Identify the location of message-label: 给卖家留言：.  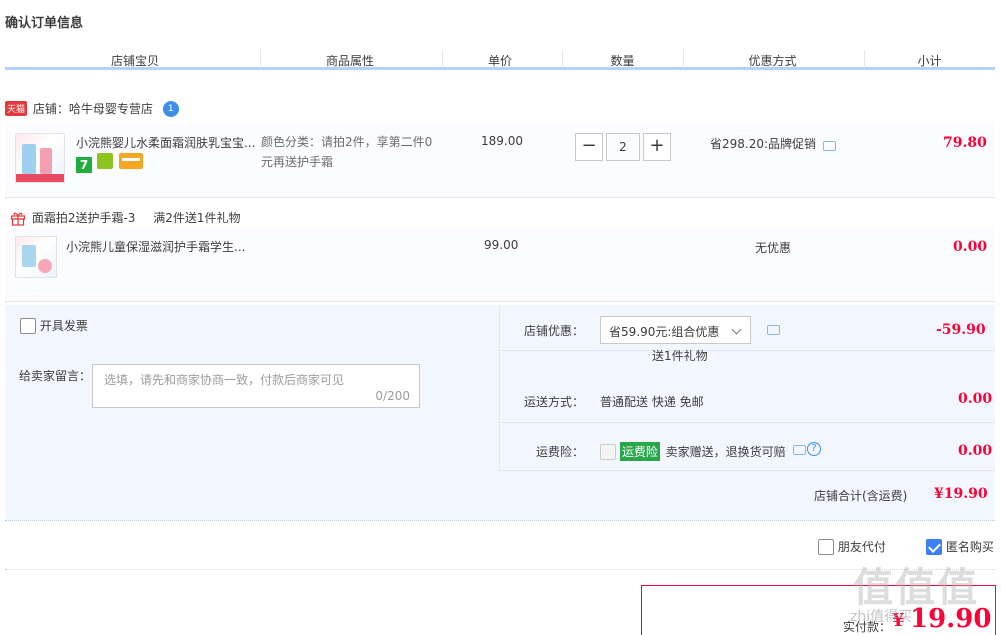
(55, 376).